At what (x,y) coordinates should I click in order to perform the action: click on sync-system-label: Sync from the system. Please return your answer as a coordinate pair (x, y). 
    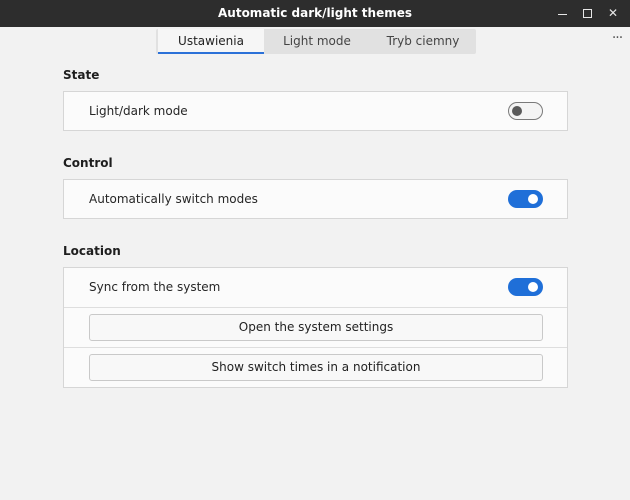
    Looking at the image, I should click on (155, 287).